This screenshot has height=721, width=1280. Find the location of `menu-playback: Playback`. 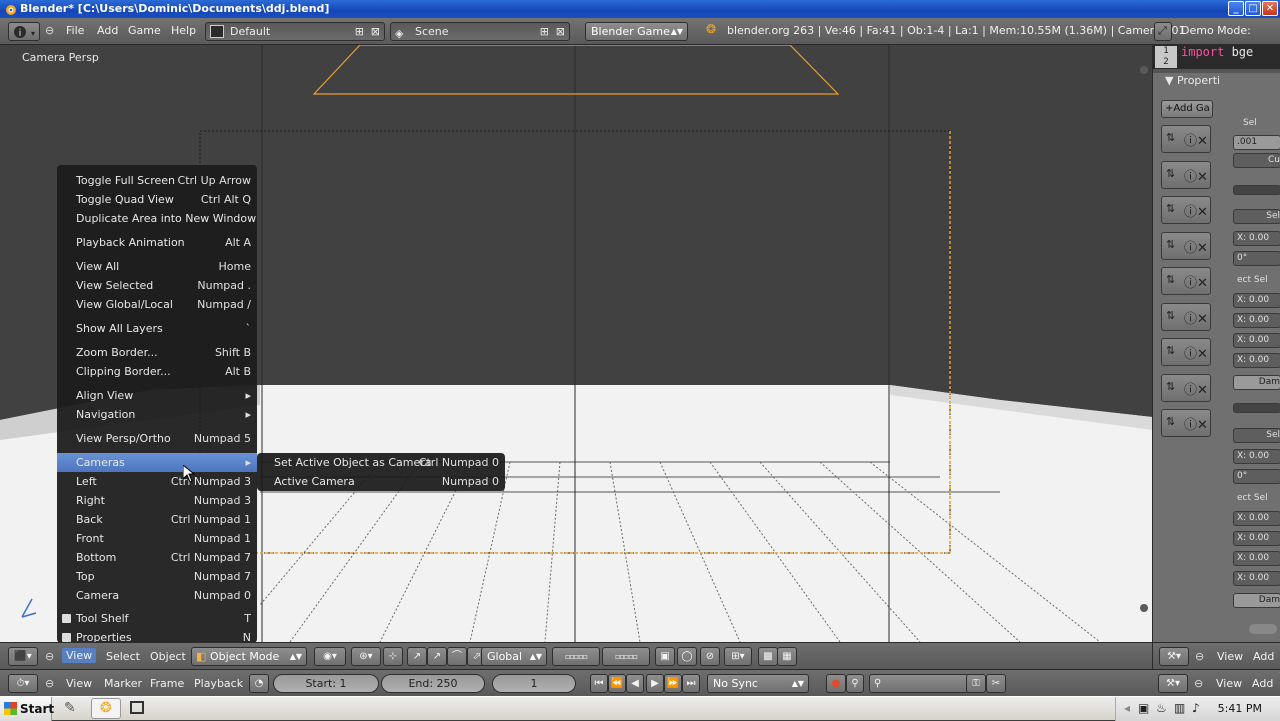

menu-playback: Playback is located at coordinates (218, 683).